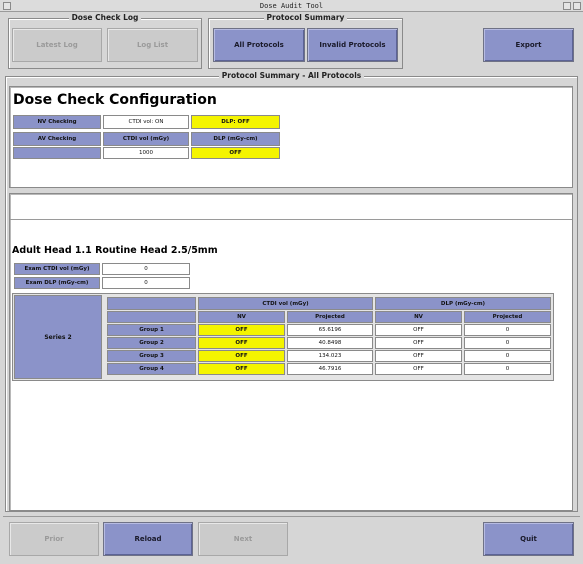  Describe the element at coordinates (151, 317) in the screenshot. I see `subheader-blank` at that location.